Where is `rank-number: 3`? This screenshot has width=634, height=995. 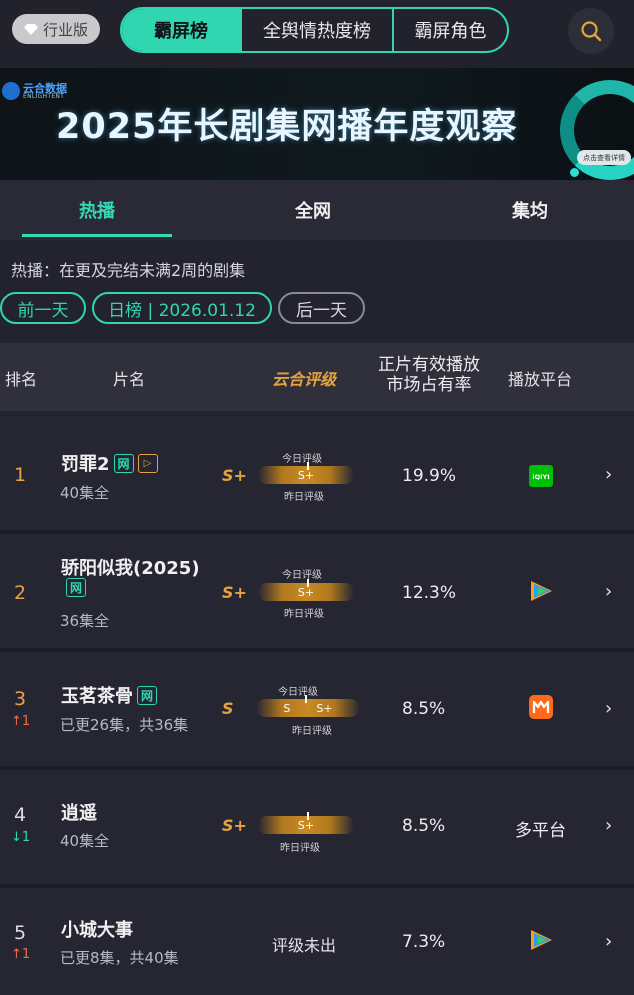 rank-number: 3 is located at coordinates (20, 699).